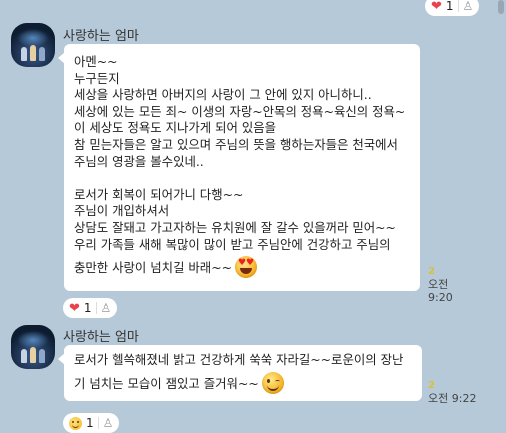  What do you see at coordinates (139, 161) in the screenshot?
I see `message-line: 주님의 영광을 볼수있네..` at bounding box center [139, 161].